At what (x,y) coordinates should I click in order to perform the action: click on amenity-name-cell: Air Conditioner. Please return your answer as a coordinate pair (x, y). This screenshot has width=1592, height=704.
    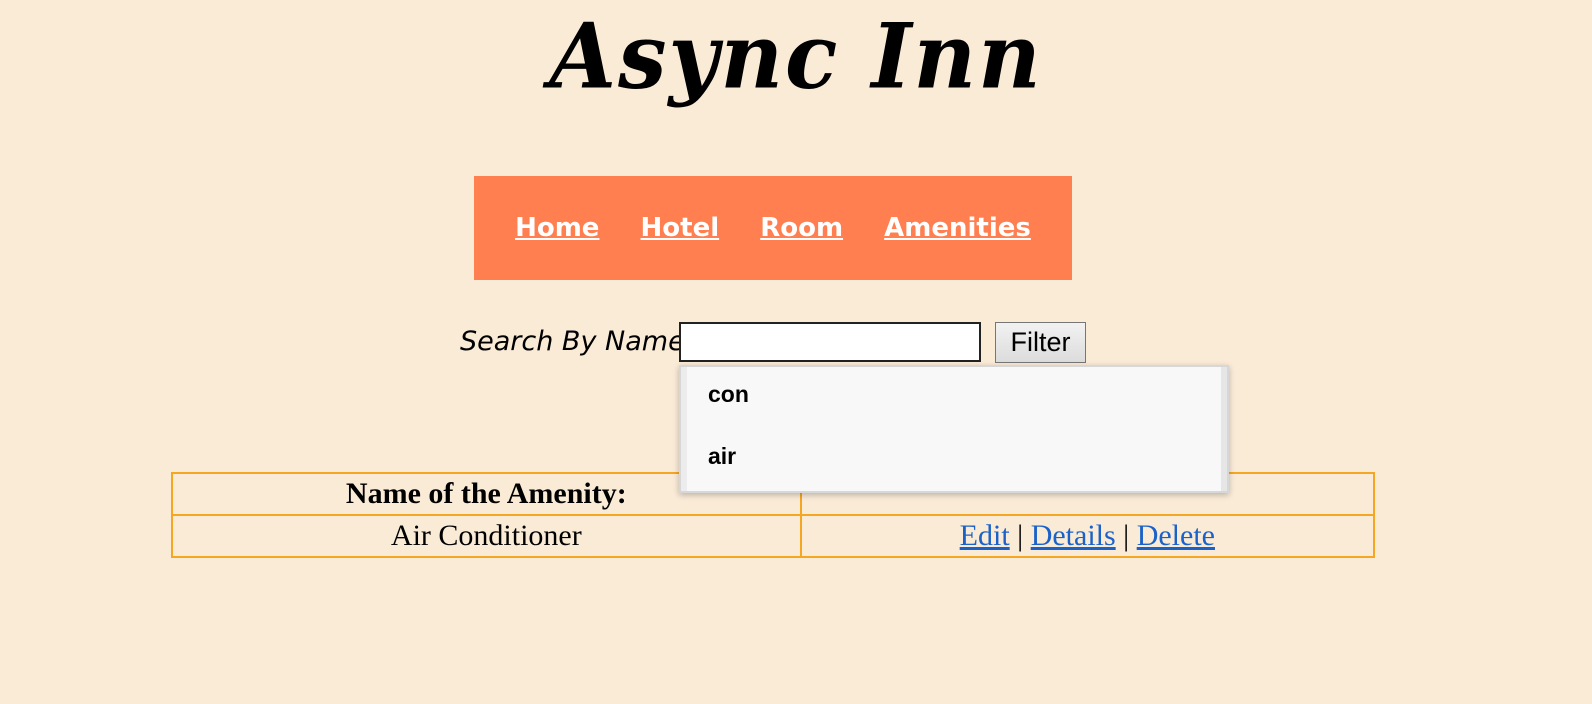
    Looking at the image, I should click on (486, 536).